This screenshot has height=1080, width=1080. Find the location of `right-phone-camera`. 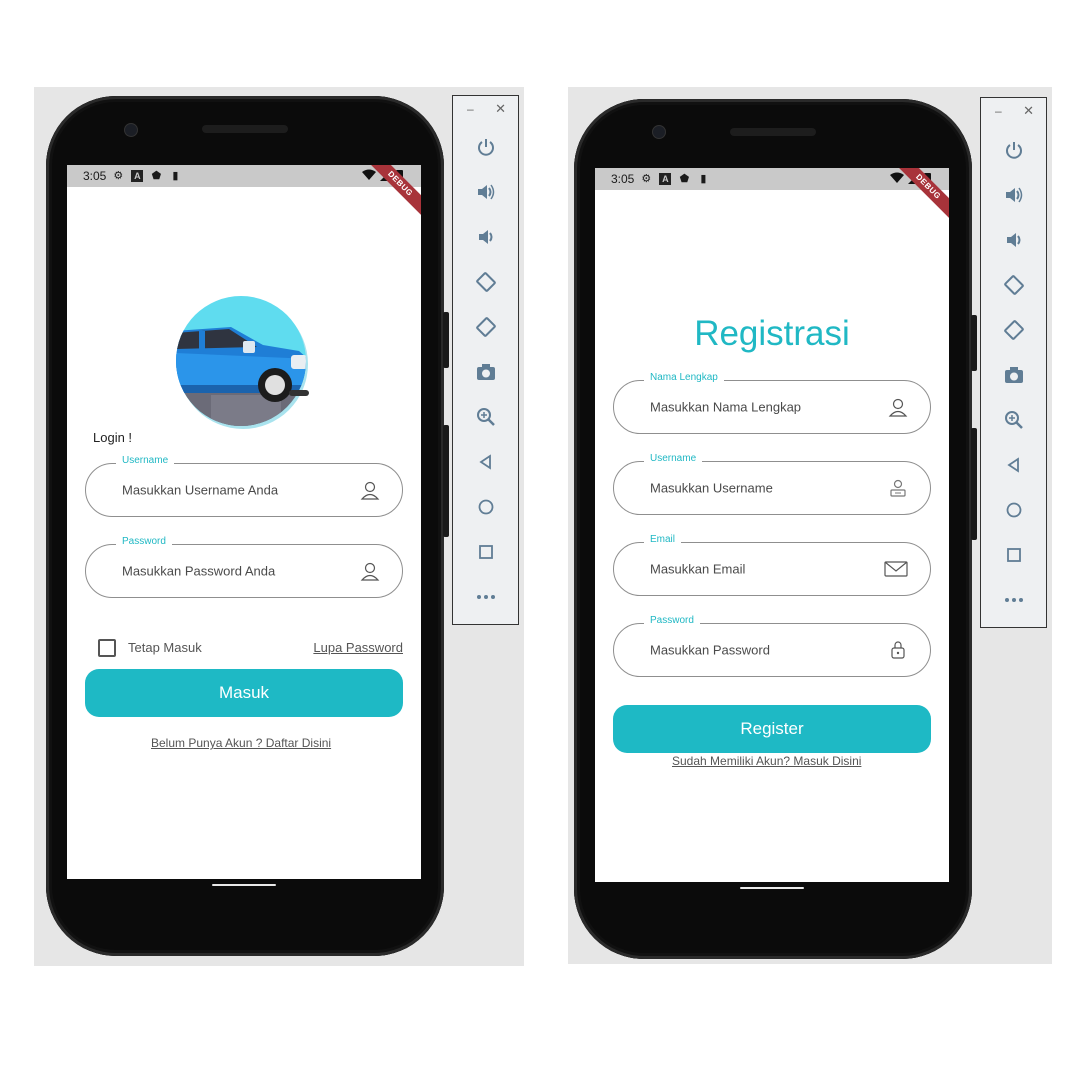

right-phone-camera is located at coordinates (659, 132).